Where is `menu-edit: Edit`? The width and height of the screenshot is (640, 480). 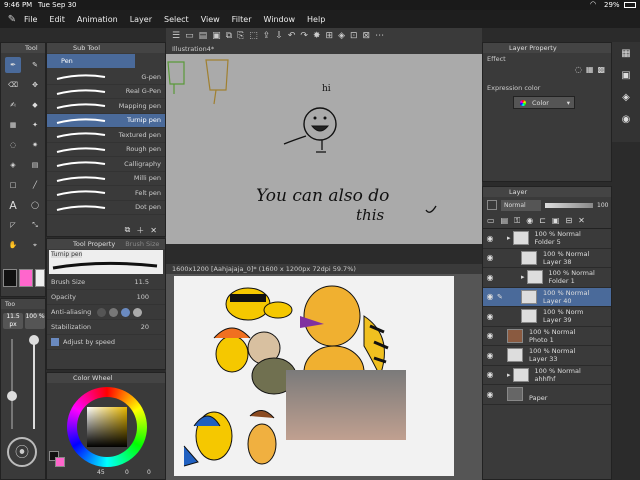 menu-edit: Edit is located at coordinates (57, 19).